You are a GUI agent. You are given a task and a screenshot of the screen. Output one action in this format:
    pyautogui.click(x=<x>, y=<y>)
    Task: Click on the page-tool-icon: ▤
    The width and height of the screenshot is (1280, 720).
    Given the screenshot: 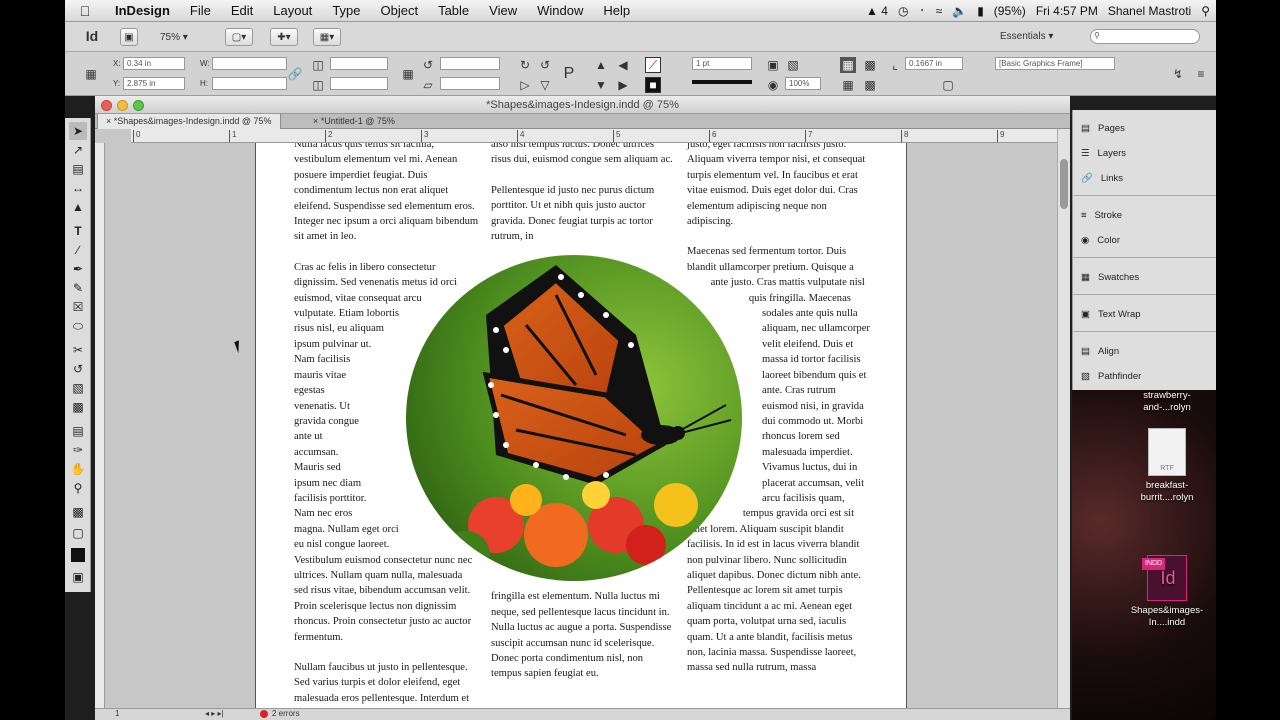 What is the action you would take?
    pyautogui.click(x=78, y=169)
    